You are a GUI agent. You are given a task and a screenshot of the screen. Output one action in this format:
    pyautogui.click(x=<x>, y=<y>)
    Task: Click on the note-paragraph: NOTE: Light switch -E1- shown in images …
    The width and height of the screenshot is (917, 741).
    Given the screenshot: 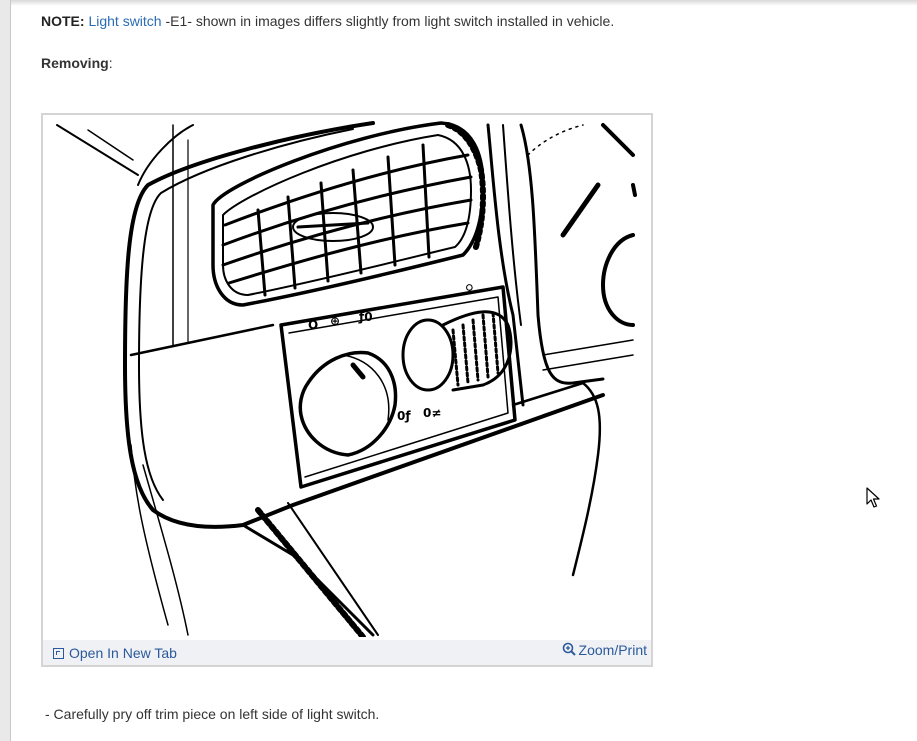 What is the action you would take?
    pyautogui.click(x=327, y=21)
    